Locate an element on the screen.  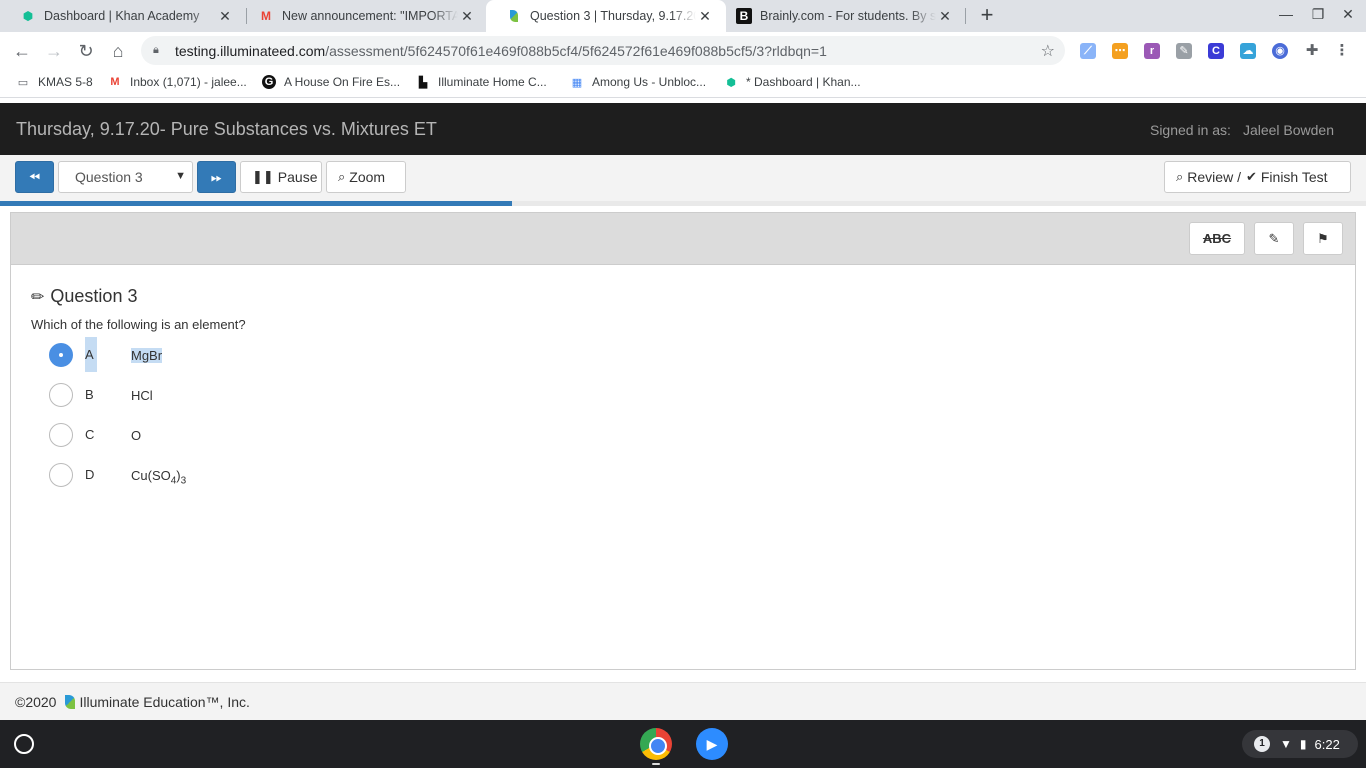
tab-gmail-announcement: M New announcement: "IMPORTANT ✕ is located at coordinates (363, 16).